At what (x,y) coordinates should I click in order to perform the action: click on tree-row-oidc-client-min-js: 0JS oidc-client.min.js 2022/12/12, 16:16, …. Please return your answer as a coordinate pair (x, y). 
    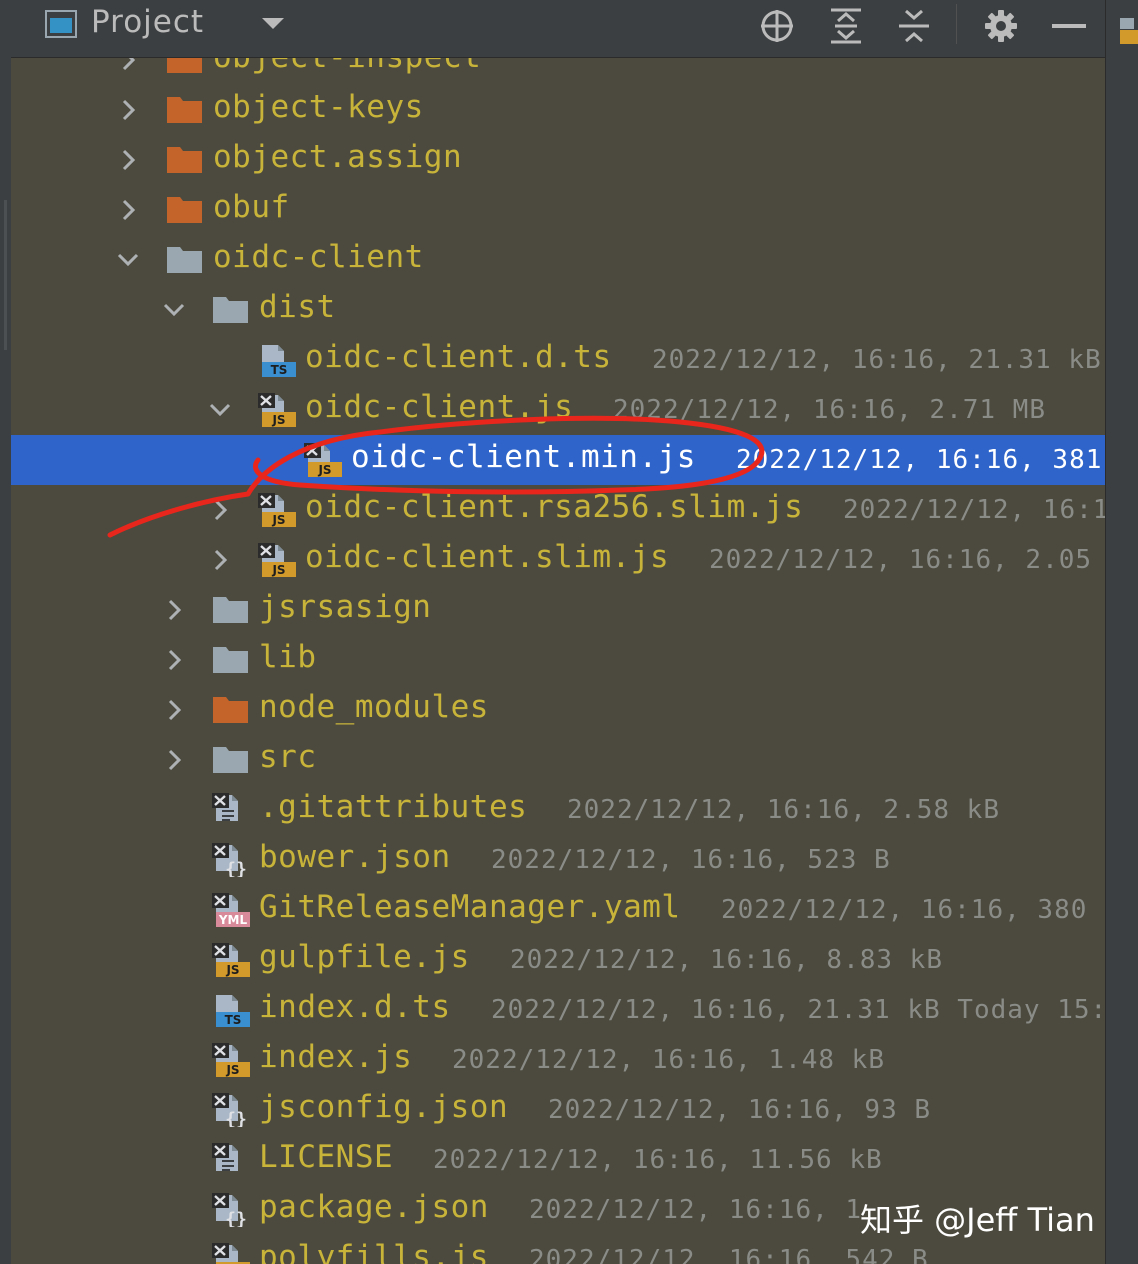
    Looking at the image, I should click on (558, 460).